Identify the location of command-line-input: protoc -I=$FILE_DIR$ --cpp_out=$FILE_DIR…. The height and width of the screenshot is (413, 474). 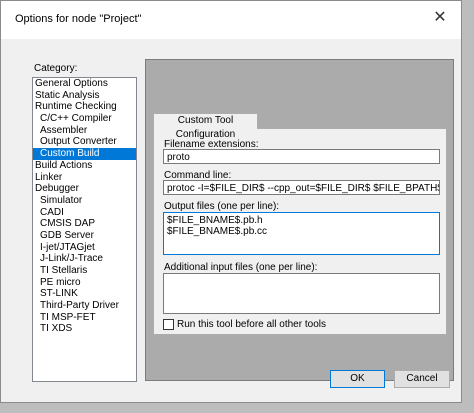
(301, 187).